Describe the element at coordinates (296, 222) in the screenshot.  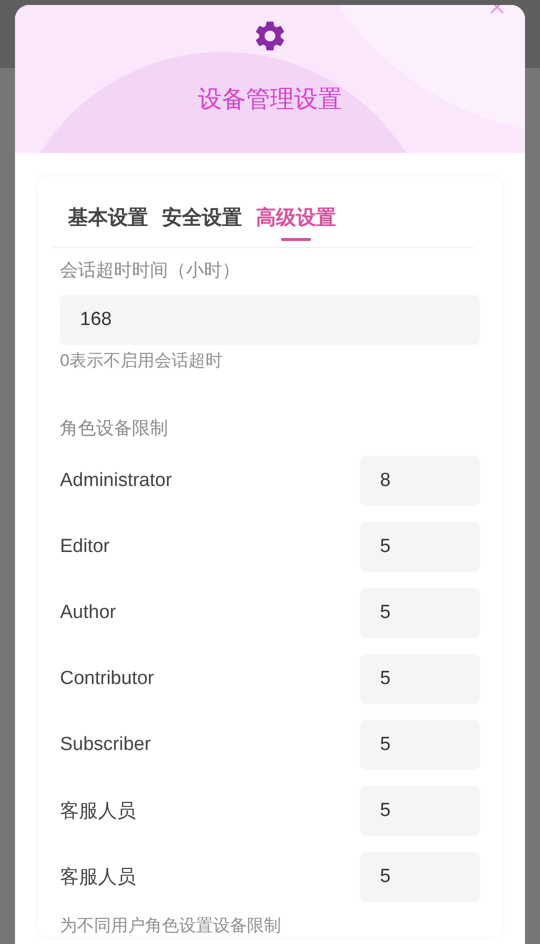
I see `settings-tab: 高级设置` at that location.